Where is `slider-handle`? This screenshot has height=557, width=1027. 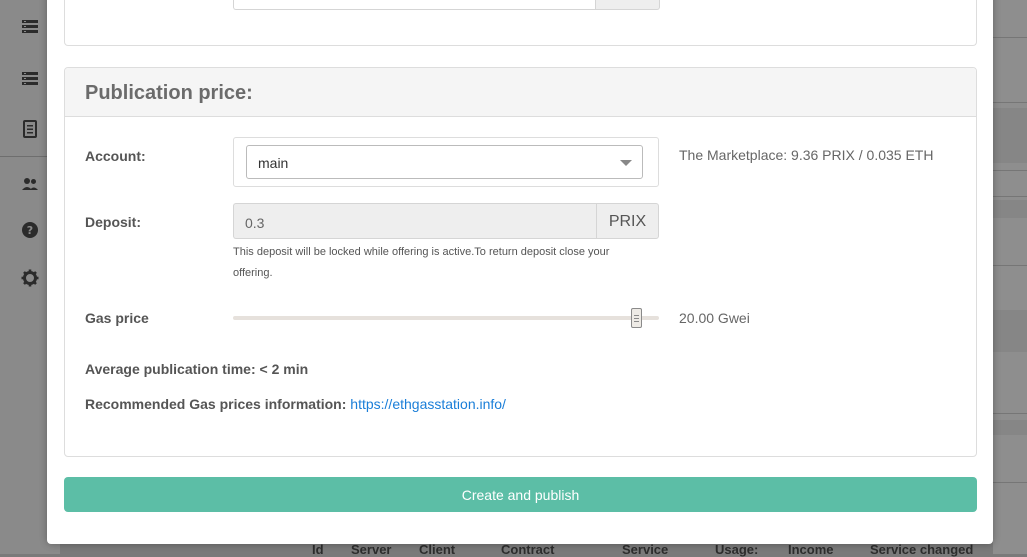 slider-handle is located at coordinates (636, 318).